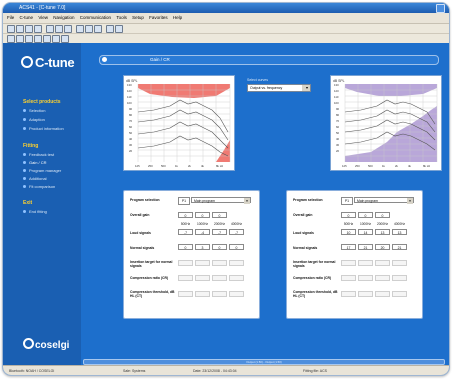 The width and height of the screenshot is (452, 379). What do you see at coordinates (39, 186) in the screenshot?
I see `sidebar-item-fit-comparison: Fit comparison` at bounding box center [39, 186].